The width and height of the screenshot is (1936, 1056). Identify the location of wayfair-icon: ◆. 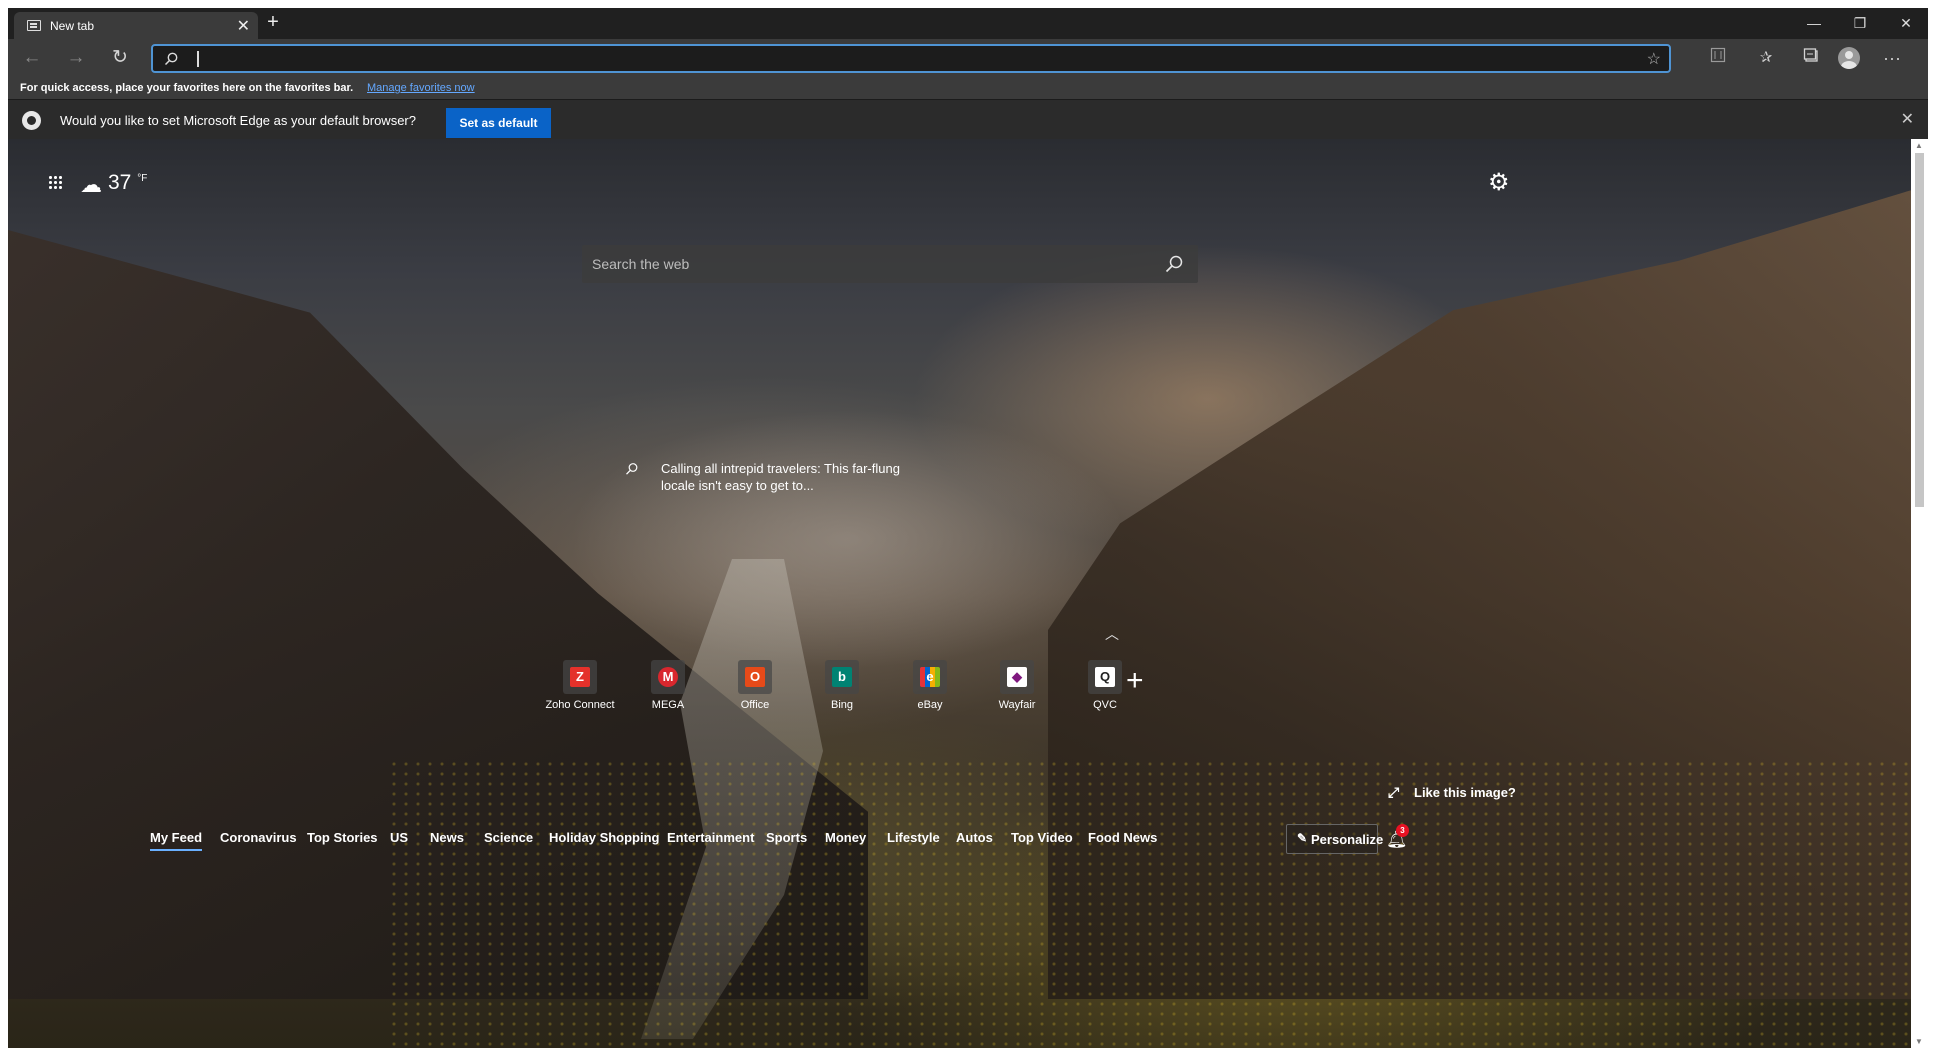
(1017, 677).